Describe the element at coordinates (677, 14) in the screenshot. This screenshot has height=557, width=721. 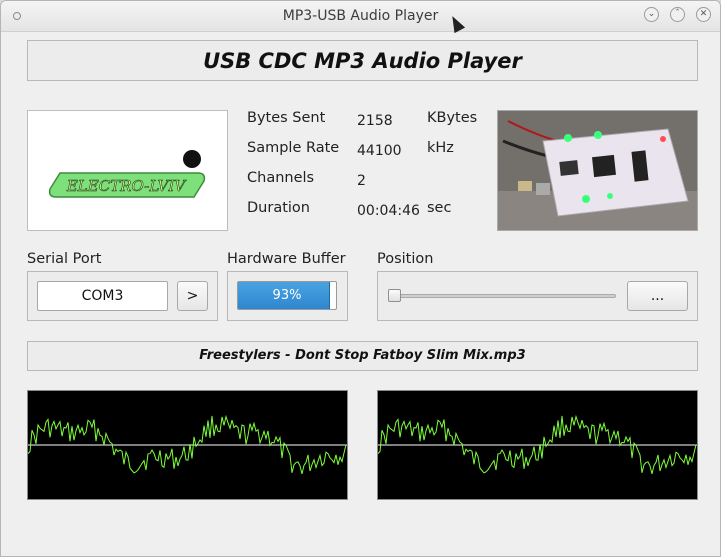
I see `chevron-up-icon: ˆ` at that location.